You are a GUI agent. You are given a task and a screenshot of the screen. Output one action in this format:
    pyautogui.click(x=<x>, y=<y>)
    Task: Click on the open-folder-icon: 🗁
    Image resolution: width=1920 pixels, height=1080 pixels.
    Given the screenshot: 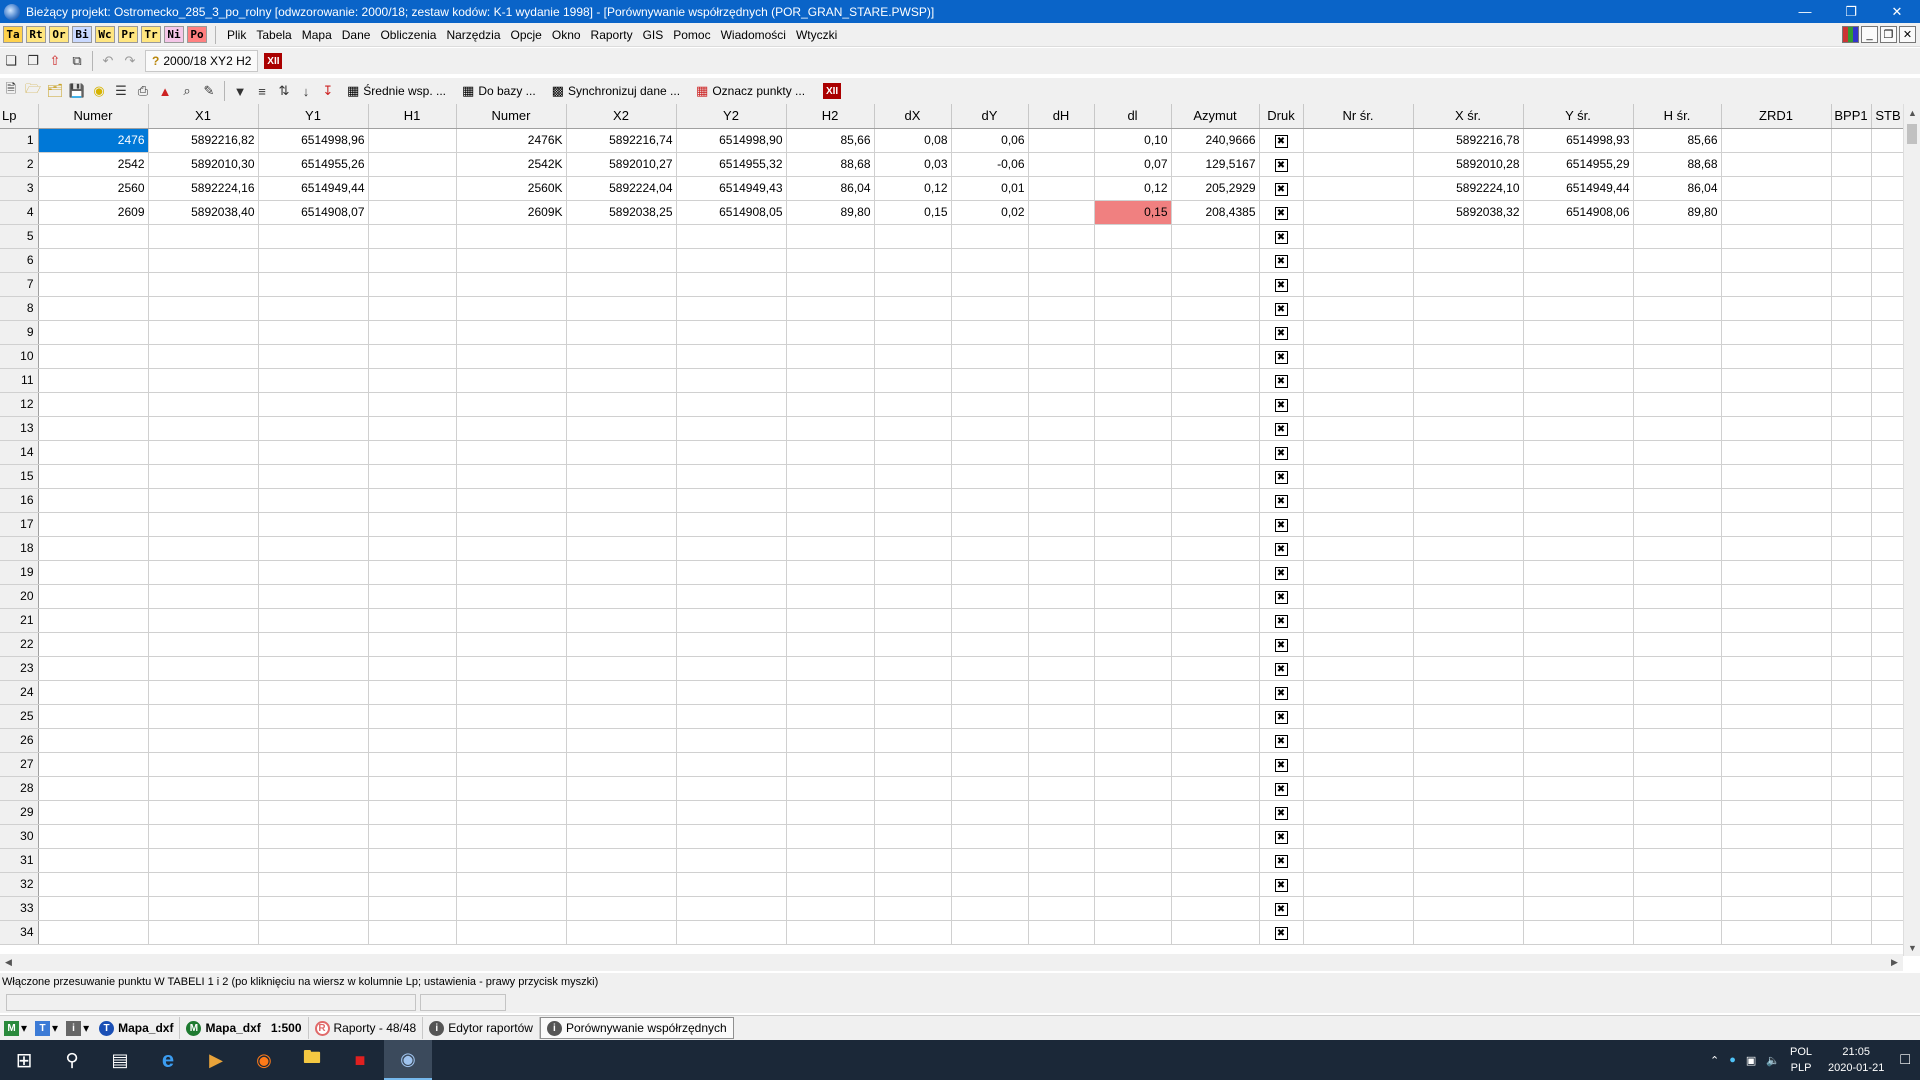 What is the action you would take?
    pyautogui.click(x=33, y=91)
    